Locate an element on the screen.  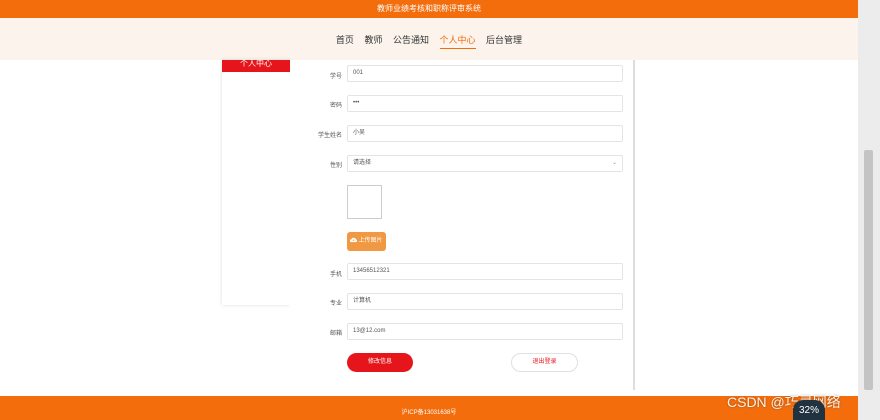
major-label: 专业 is located at coordinates (335, 304).